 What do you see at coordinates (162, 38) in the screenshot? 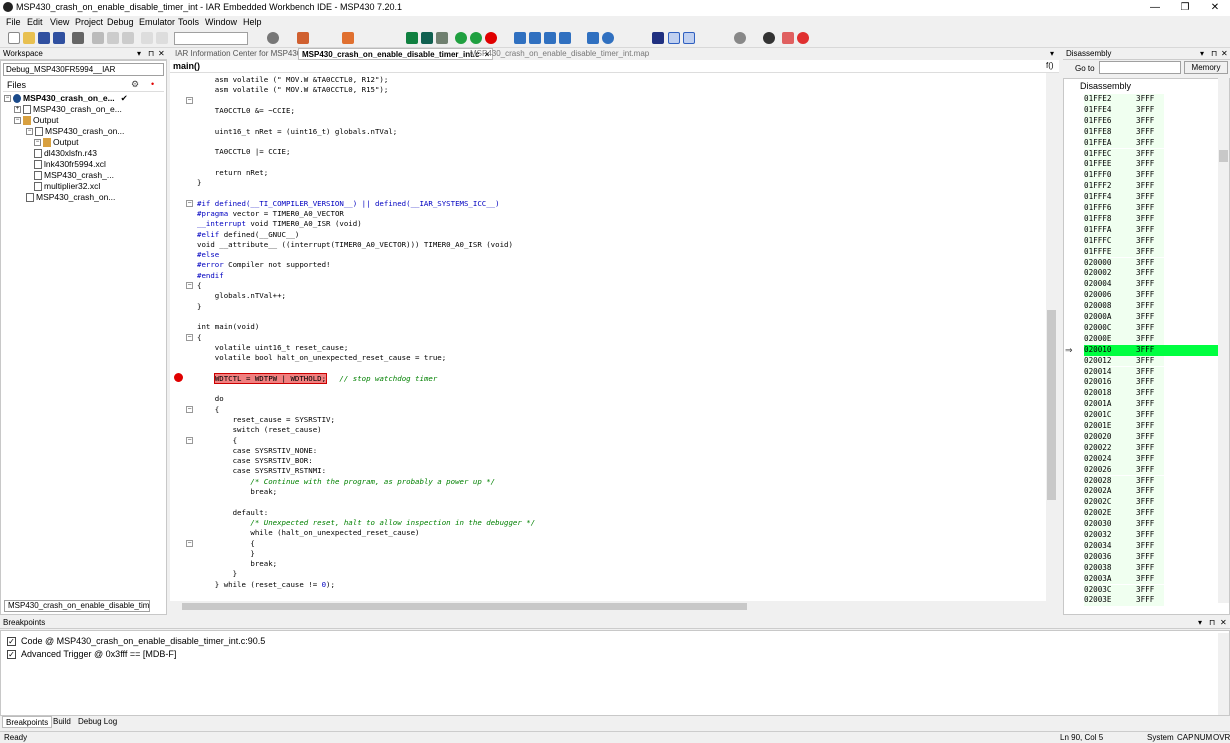
I see `redo-icon` at bounding box center [162, 38].